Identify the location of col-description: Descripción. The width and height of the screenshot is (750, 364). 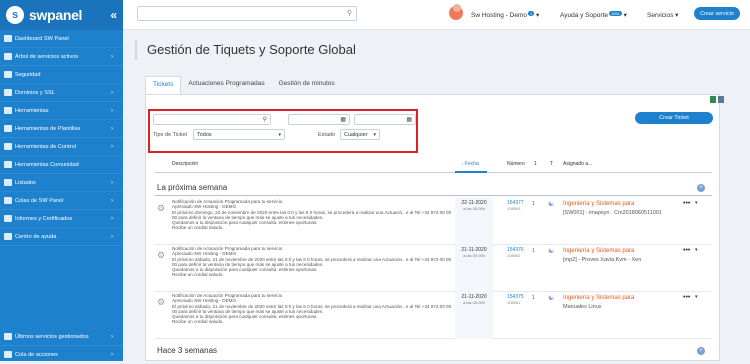
(185, 164).